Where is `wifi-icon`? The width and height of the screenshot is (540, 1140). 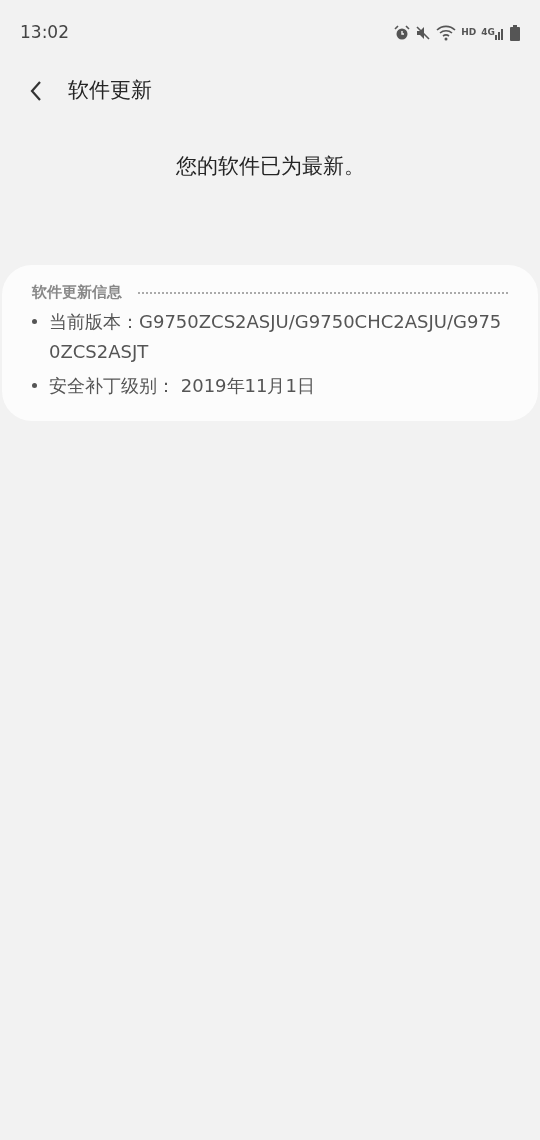
wifi-icon is located at coordinates (446, 33).